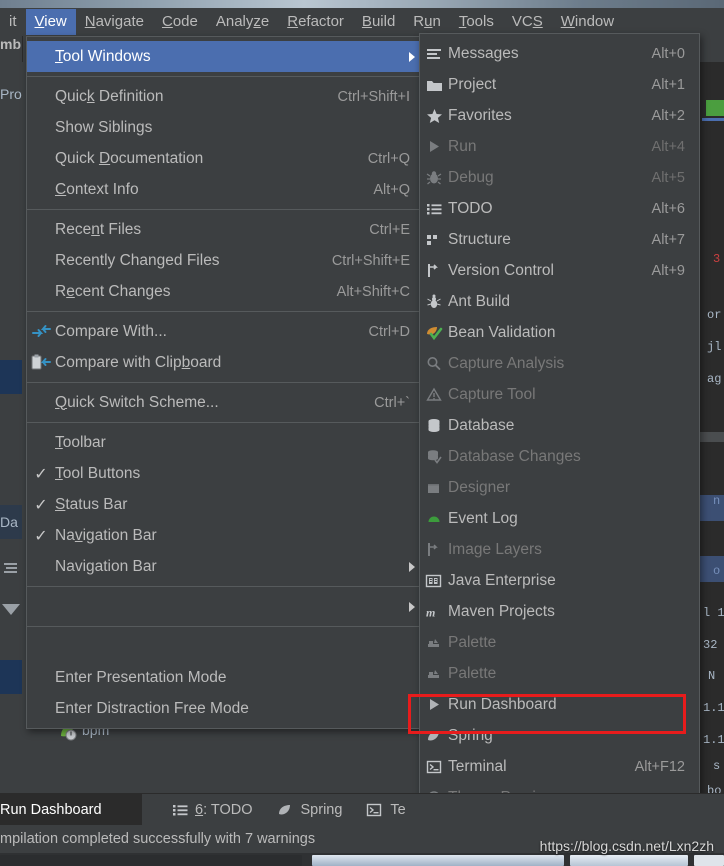  I want to click on menu-item-enter-full-screen: Enter Distraction Free Mode, so click(225, 708).